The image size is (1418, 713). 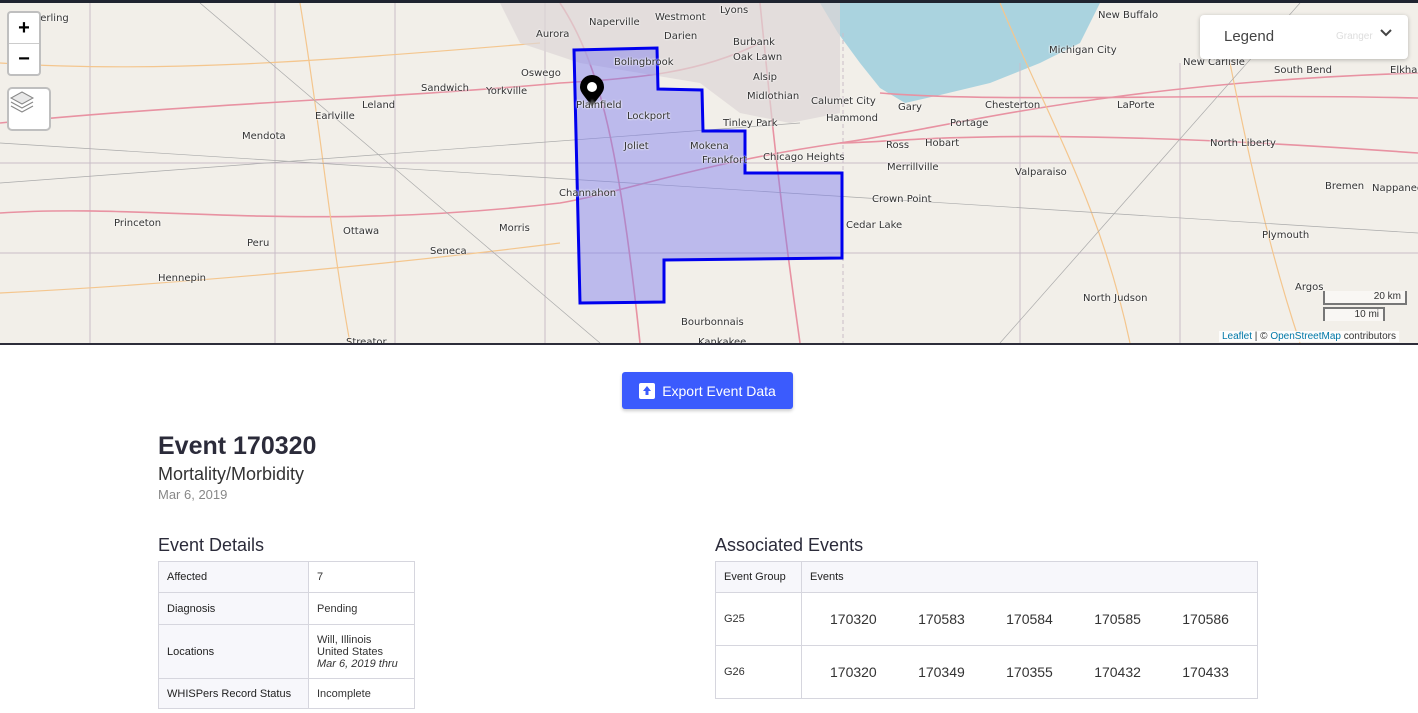 I want to click on detail-value-line: United States, so click(x=350, y=651).